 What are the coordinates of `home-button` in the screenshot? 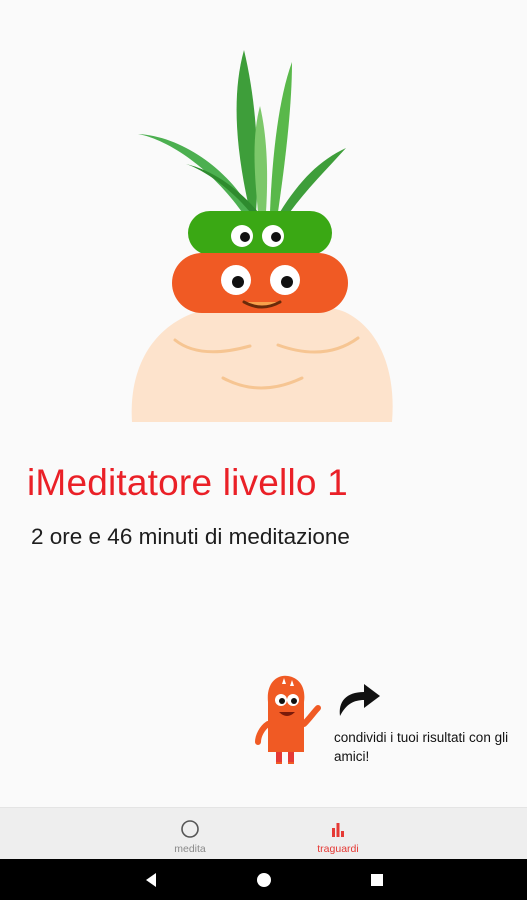 It's located at (264, 879).